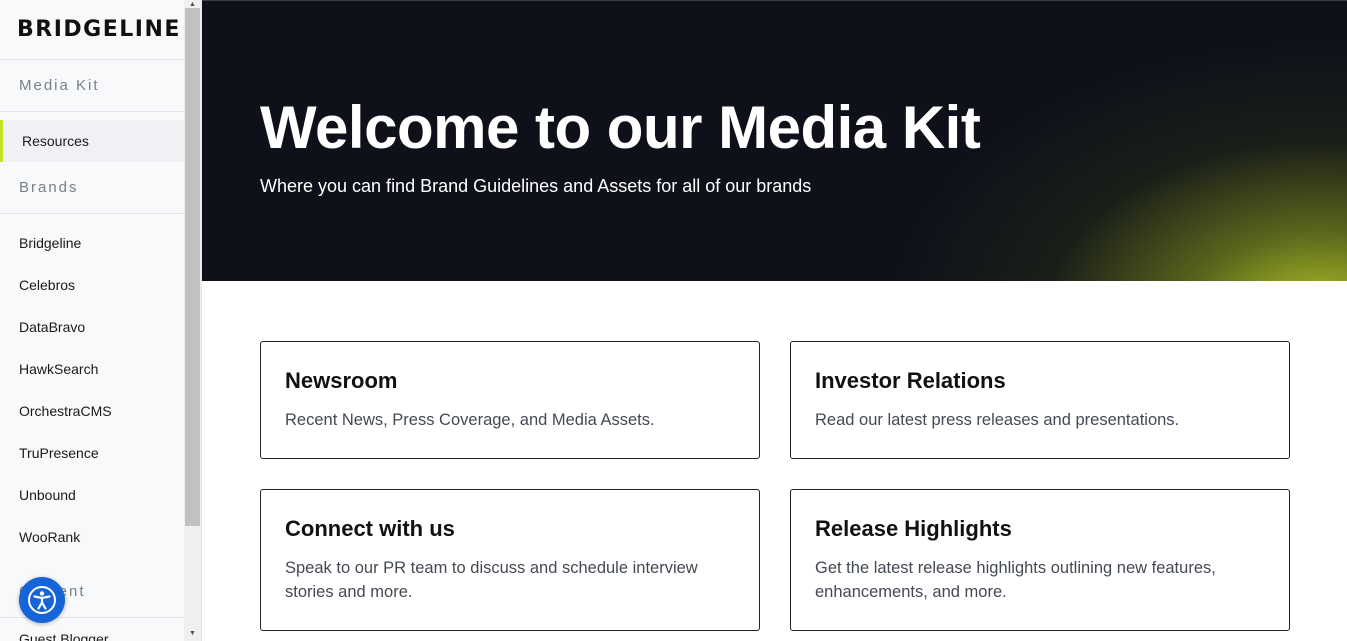 Image resolution: width=1347 pixels, height=641 pixels. Describe the element at coordinates (92, 30) in the screenshot. I see `bridgeline-logo: BRIDGELINE` at that location.